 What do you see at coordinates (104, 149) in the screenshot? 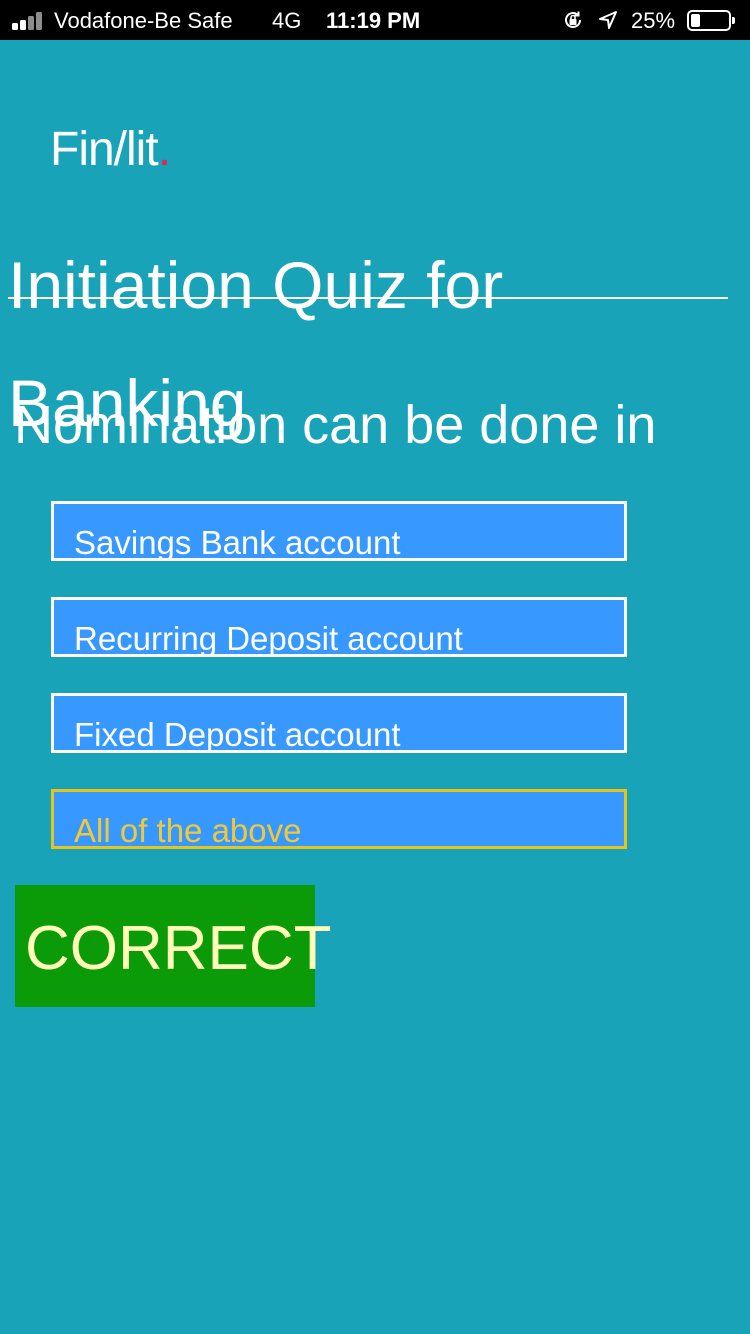
I see `brand-name: Fin/lit` at bounding box center [104, 149].